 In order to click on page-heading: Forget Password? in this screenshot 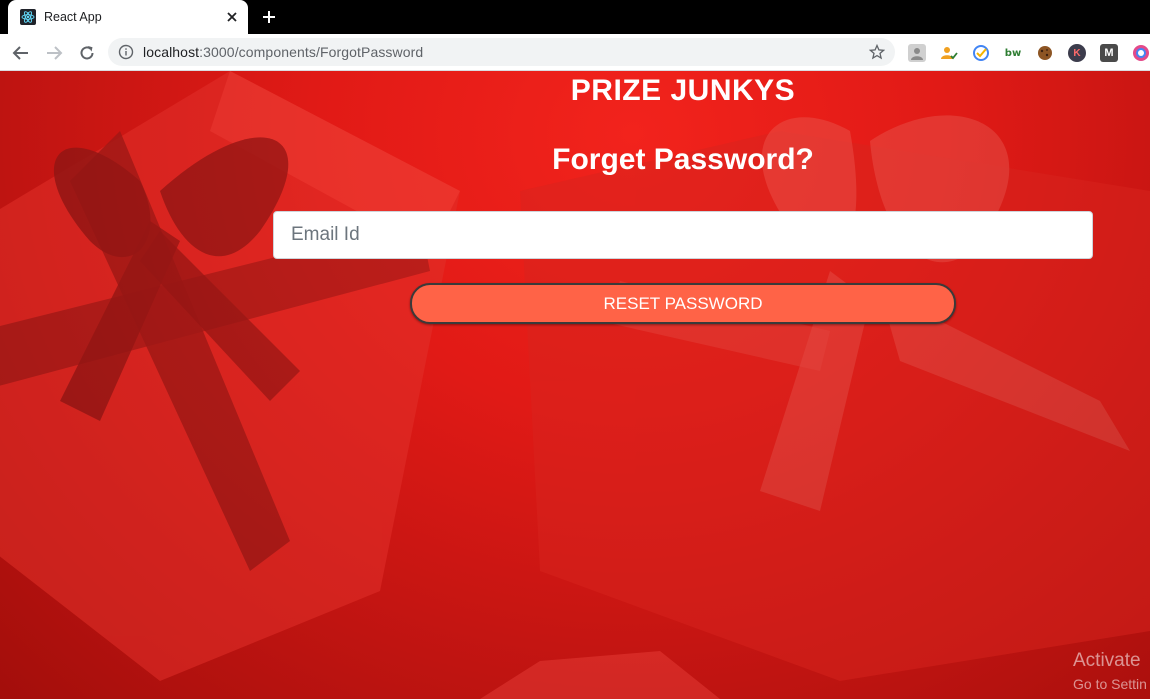, I will do `click(683, 159)`.